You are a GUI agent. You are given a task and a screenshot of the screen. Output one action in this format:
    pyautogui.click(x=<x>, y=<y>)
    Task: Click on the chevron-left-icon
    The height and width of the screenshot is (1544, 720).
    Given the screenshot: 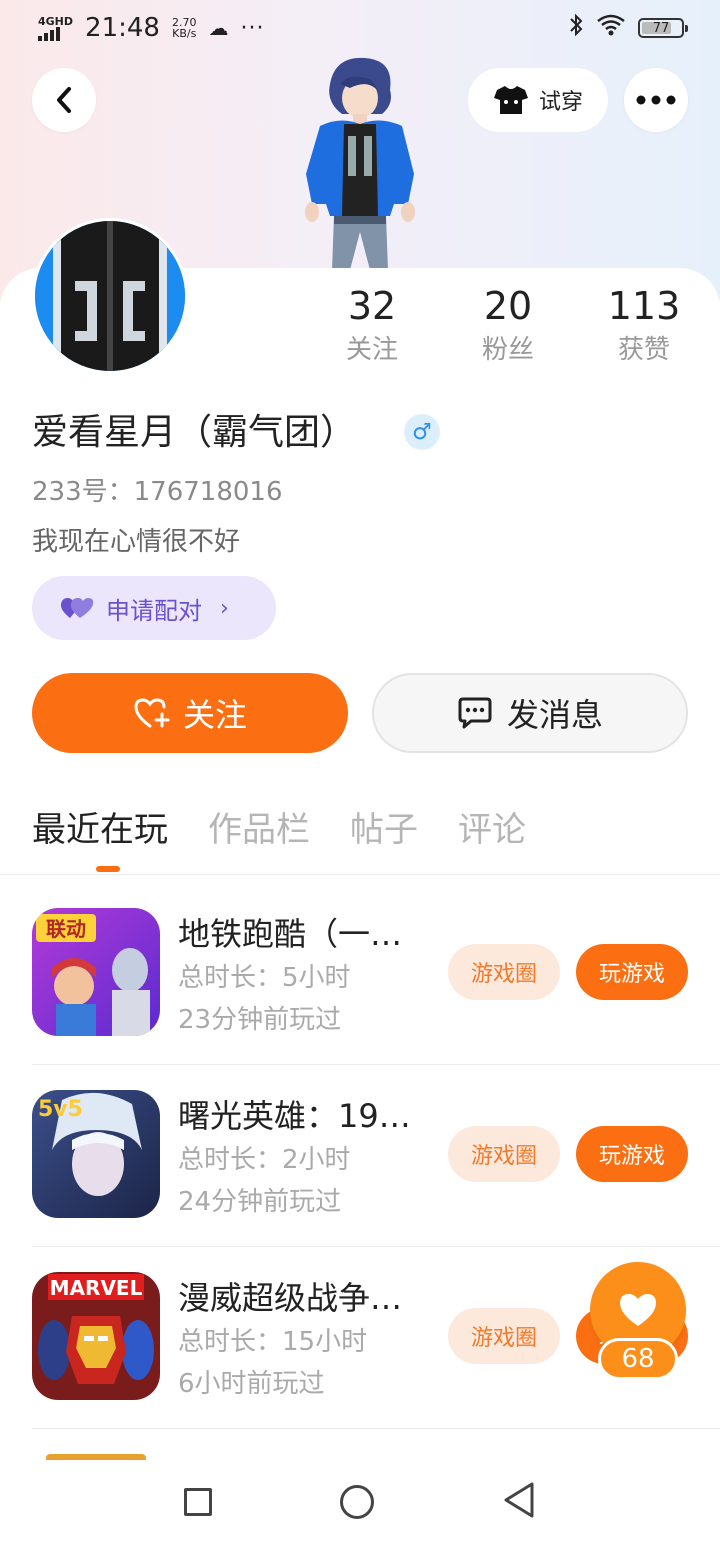 What is the action you would take?
    pyautogui.click(x=64, y=100)
    